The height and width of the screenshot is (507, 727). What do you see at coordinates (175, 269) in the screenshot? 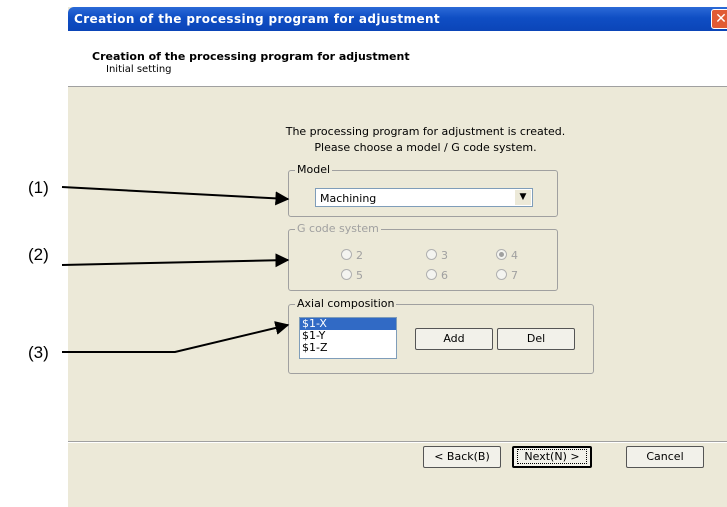
I see `callout-arrows` at bounding box center [175, 269].